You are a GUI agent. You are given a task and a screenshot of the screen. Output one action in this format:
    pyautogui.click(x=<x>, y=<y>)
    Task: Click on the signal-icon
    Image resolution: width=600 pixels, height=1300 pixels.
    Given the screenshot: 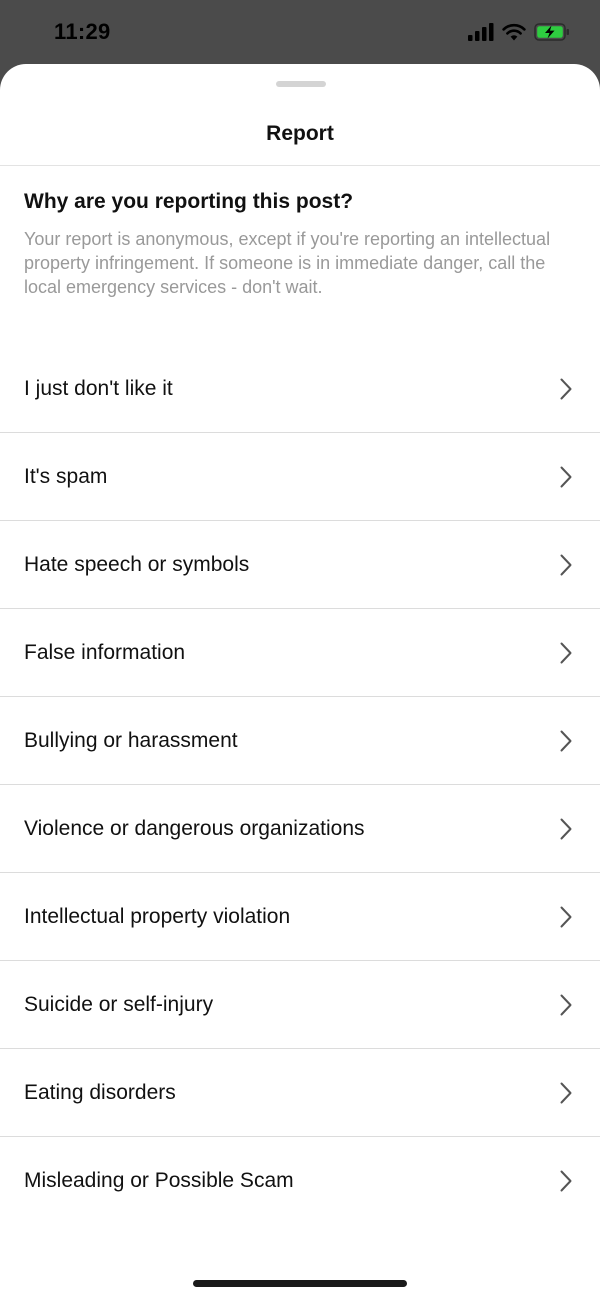 What is the action you would take?
    pyautogui.click(x=481, y=32)
    